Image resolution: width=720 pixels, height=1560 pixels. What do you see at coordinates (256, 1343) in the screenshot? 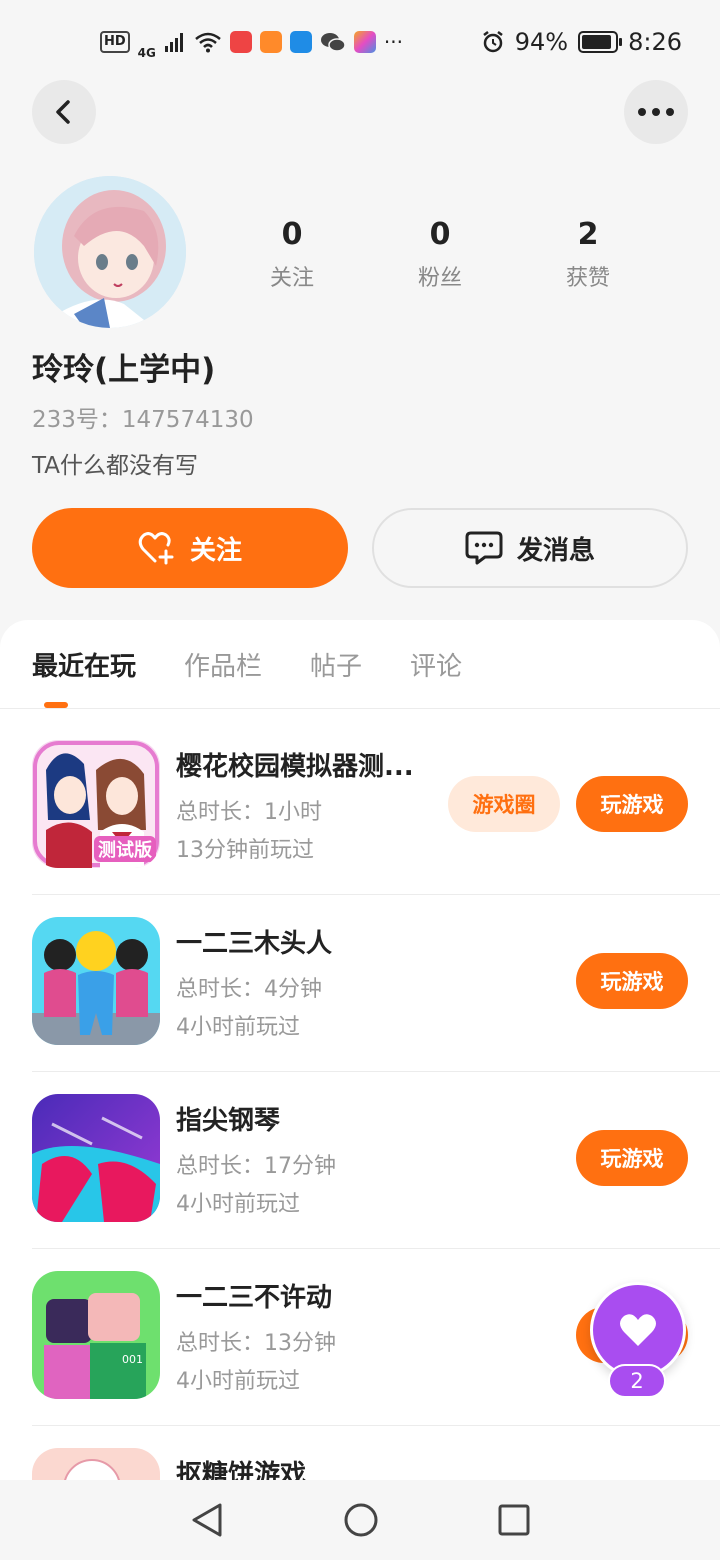
I see `game-duration: 总时长：13分钟` at bounding box center [256, 1343].